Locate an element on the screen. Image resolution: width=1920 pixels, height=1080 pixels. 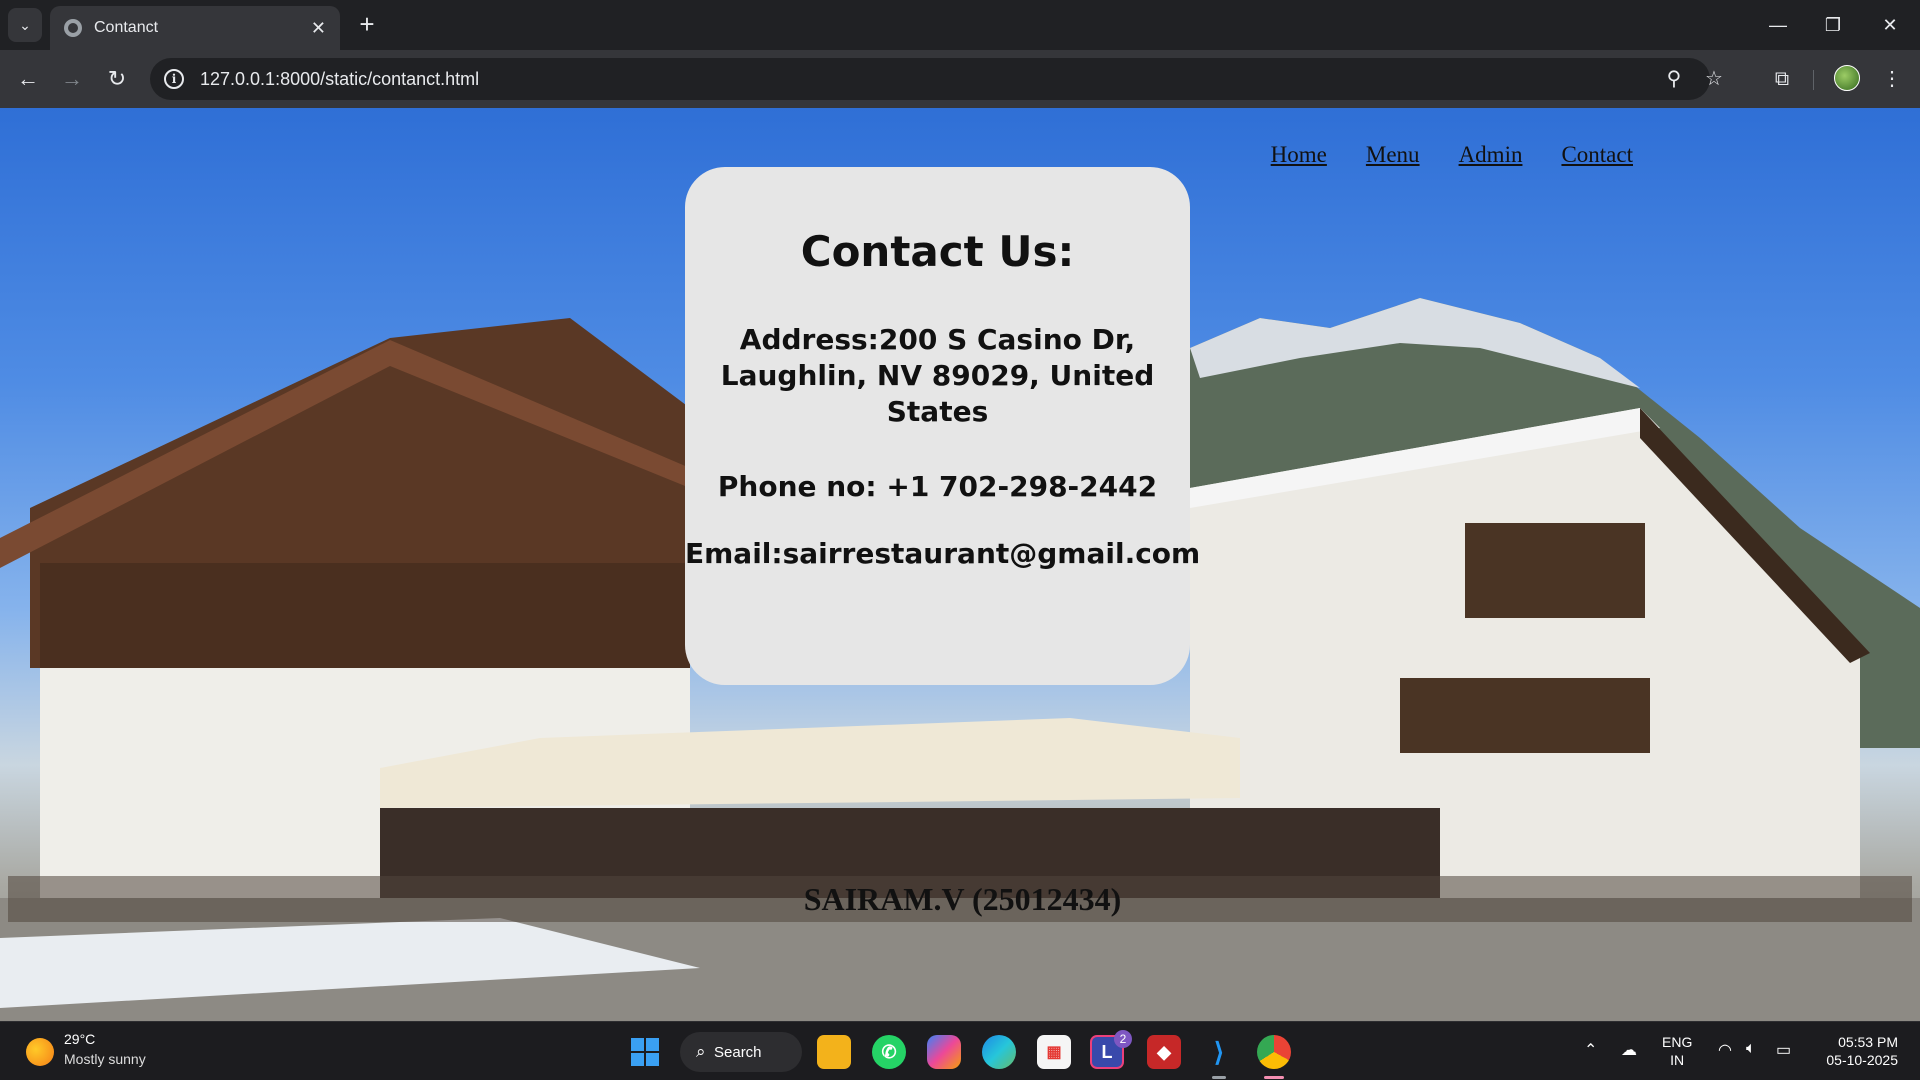
onedrive-off-icon: ☁ is located at coordinates (1629, 1050).